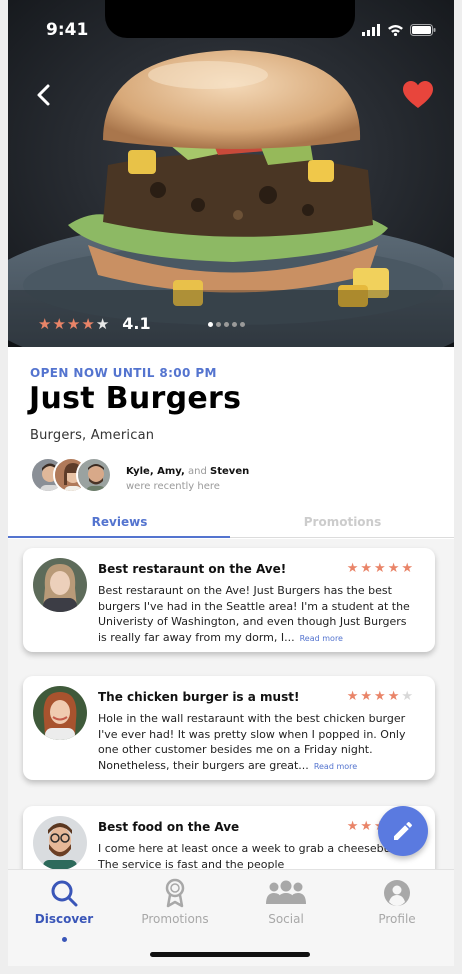 The width and height of the screenshot is (462, 974). Describe the element at coordinates (123, 373) in the screenshot. I see `open-status: OPEN NOW UNTIL 8:00 PM` at that location.